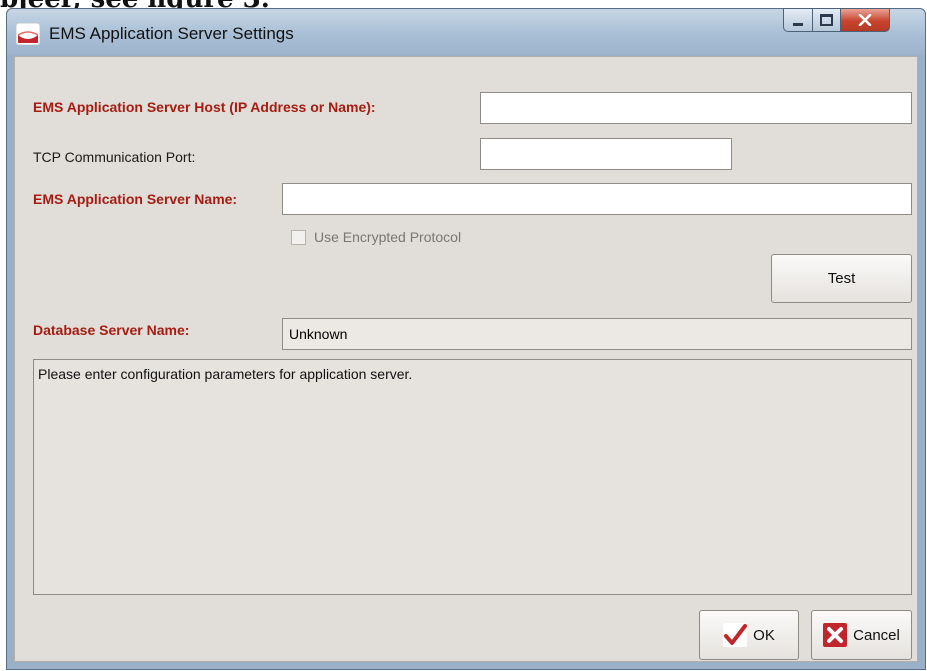 This screenshot has height=671, width=927. I want to click on test-button-label: Test, so click(841, 278).